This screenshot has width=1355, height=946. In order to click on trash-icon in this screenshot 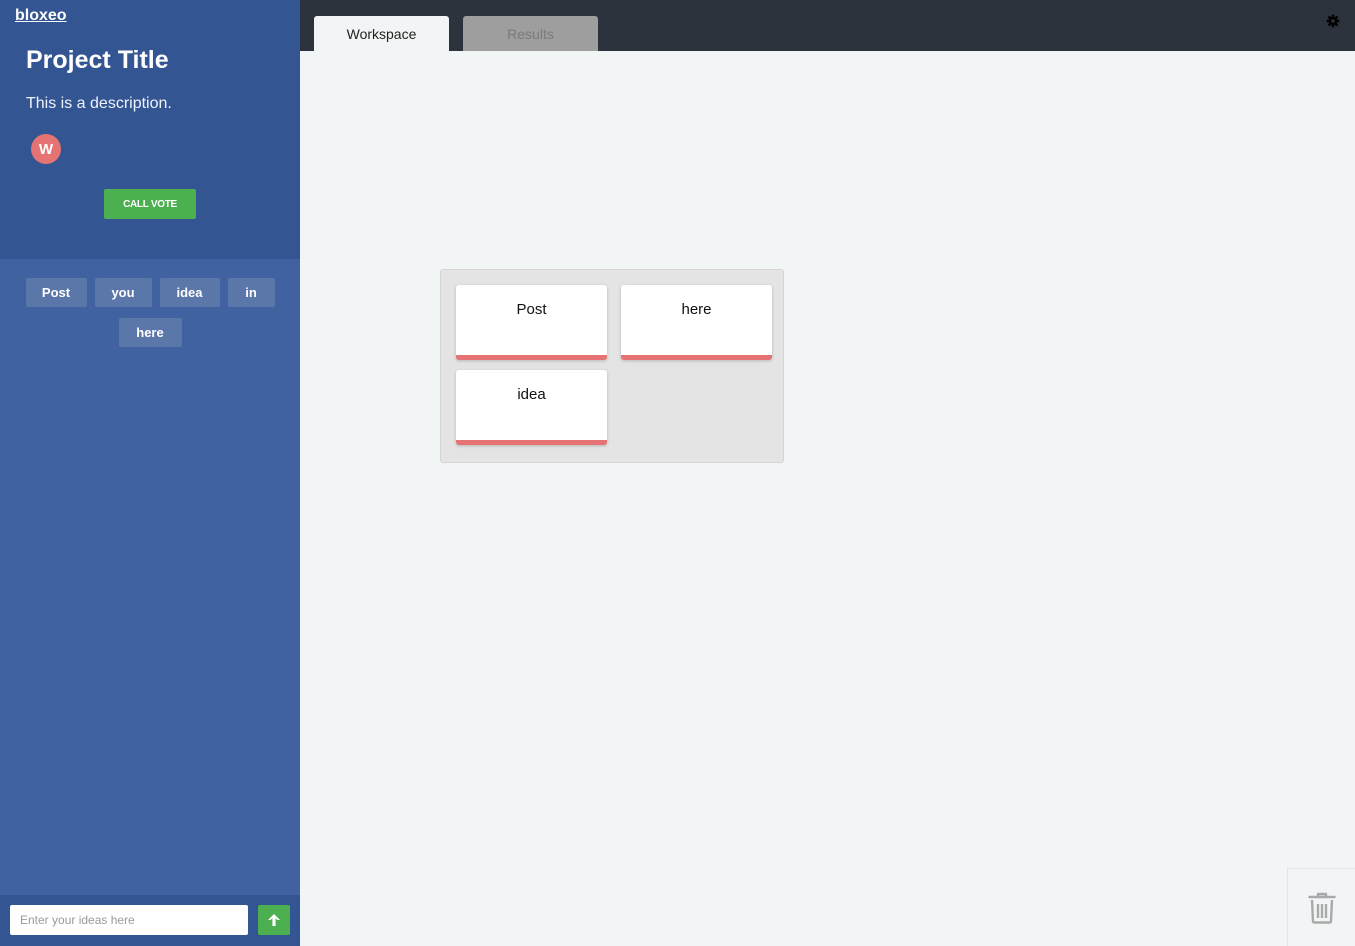, I will do `click(1321, 908)`.